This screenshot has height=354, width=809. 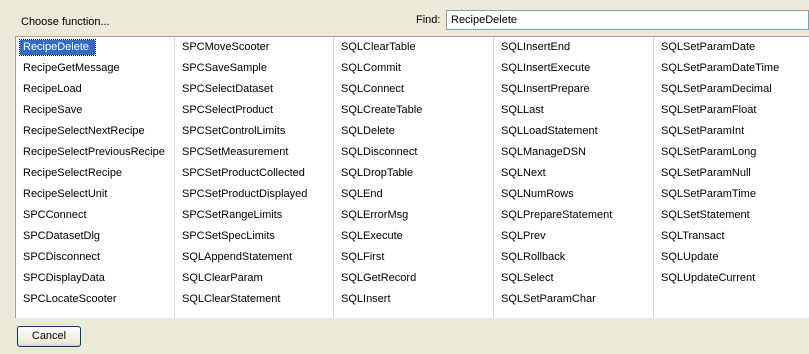 What do you see at coordinates (525, 236) in the screenshot?
I see `function-list-item: SQLPrev` at bounding box center [525, 236].